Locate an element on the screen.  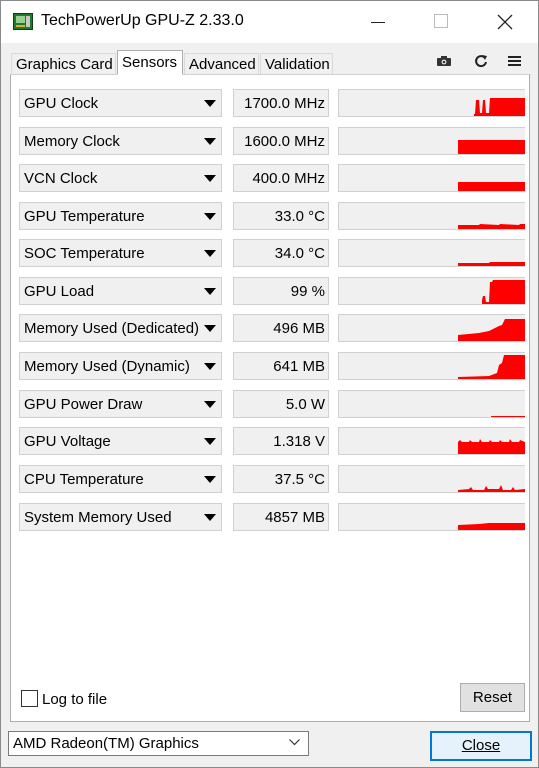
sensor-name-dropdown: System Memory Used is located at coordinates (120, 517).